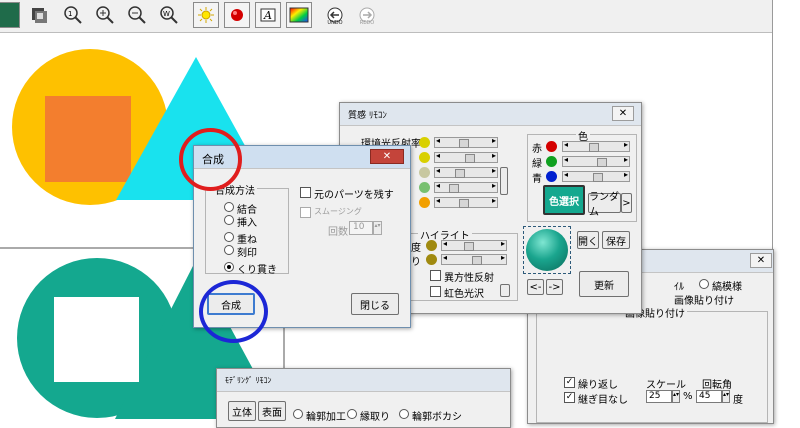  Describe the element at coordinates (248, 380) in the screenshot. I see `modeling-title: ﾓﾃﾞﾘﾝｸﾞ ﾘﾓｺﾝ` at that location.